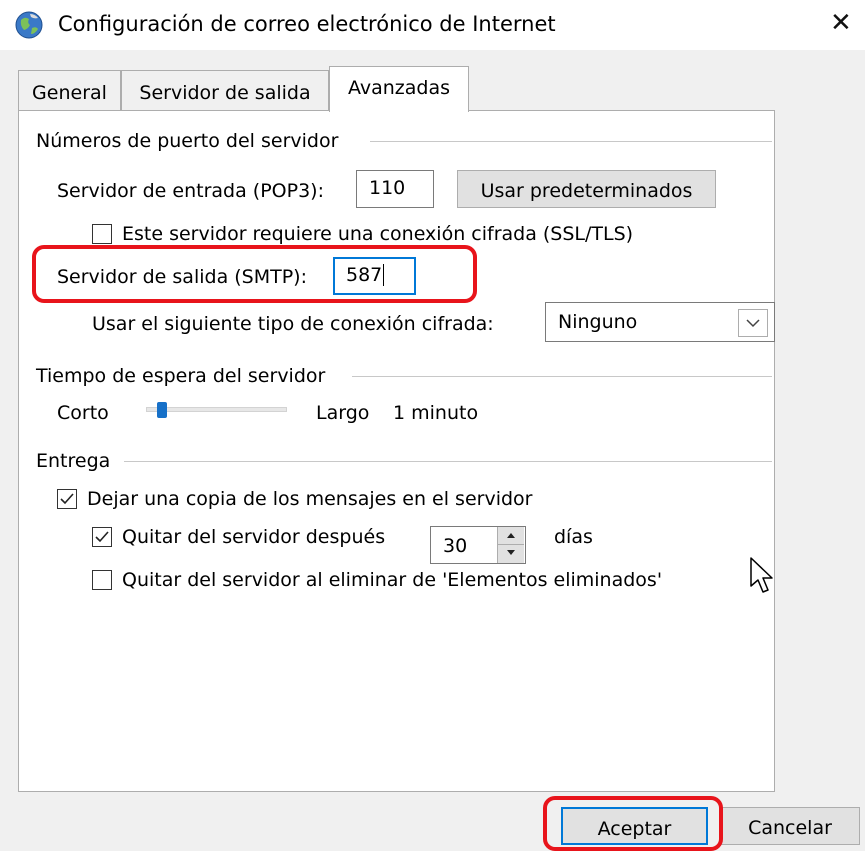 The height and width of the screenshot is (851, 865). I want to click on timeout-slider-thumb, so click(162, 410).